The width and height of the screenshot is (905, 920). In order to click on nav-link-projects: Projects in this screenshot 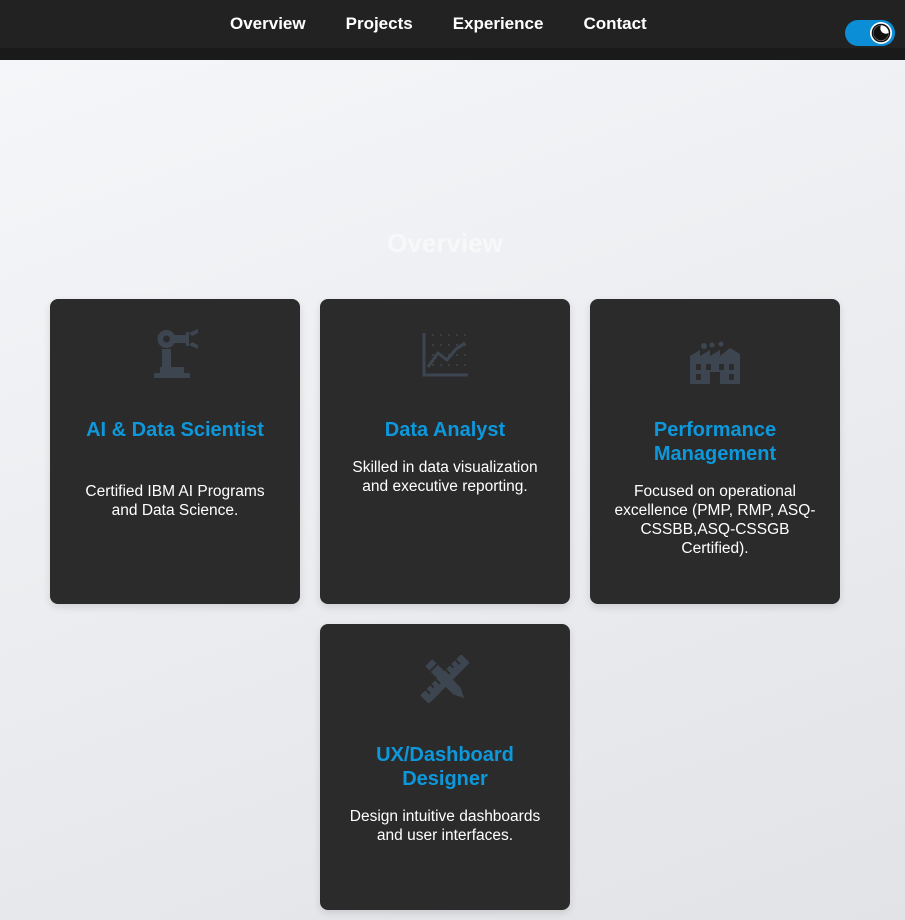, I will do `click(379, 24)`.